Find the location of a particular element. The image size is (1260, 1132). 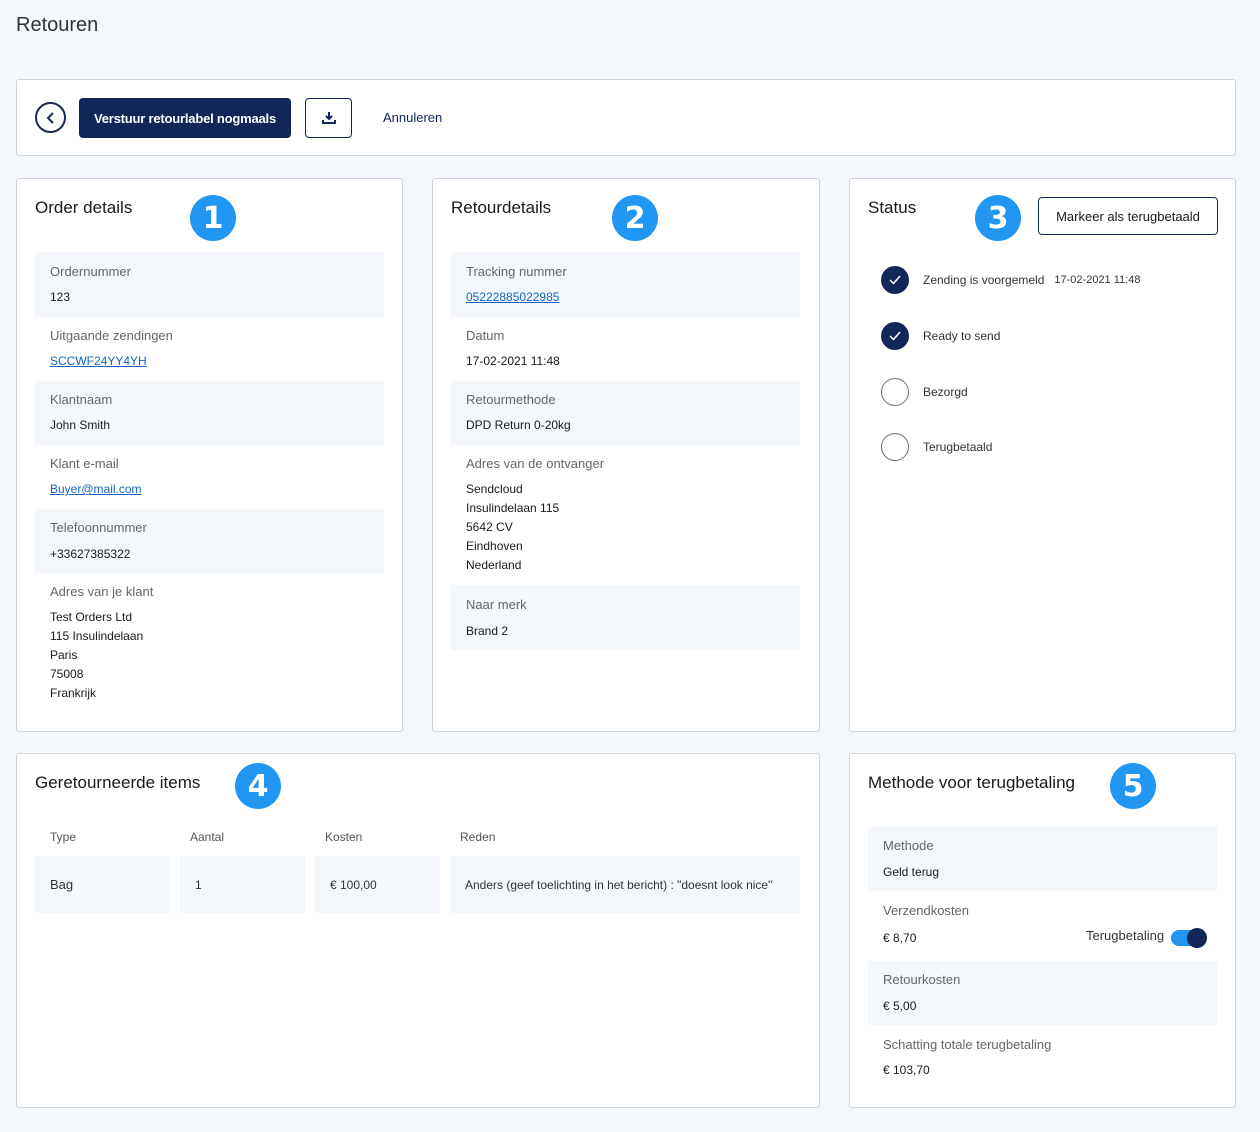

field-label: Klantnaam is located at coordinates (81, 399).